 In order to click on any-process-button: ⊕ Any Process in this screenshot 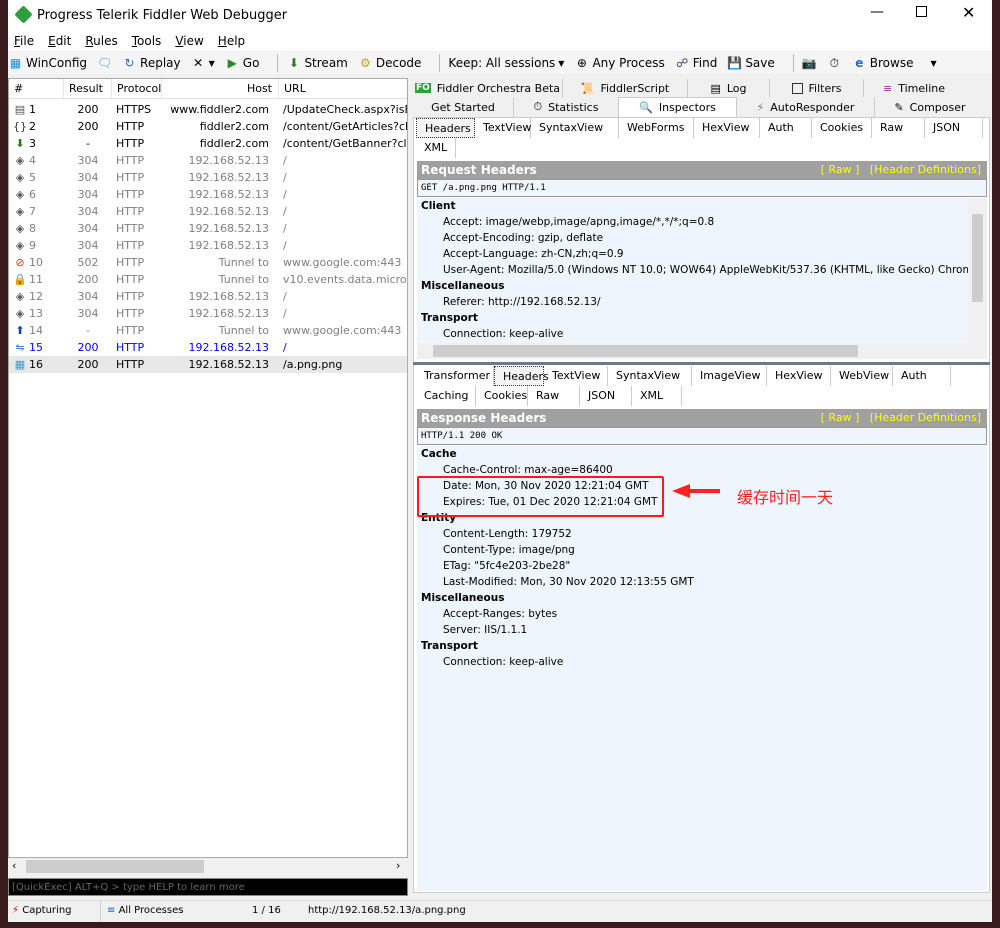, I will do `click(619, 63)`.